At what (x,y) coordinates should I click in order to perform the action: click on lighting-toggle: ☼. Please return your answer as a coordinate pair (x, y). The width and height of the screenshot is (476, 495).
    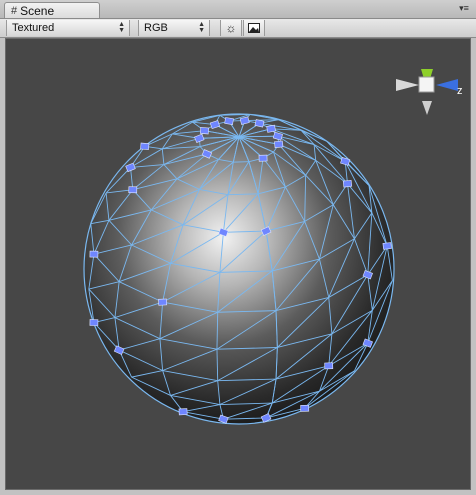
    Looking at the image, I should click on (231, 28).